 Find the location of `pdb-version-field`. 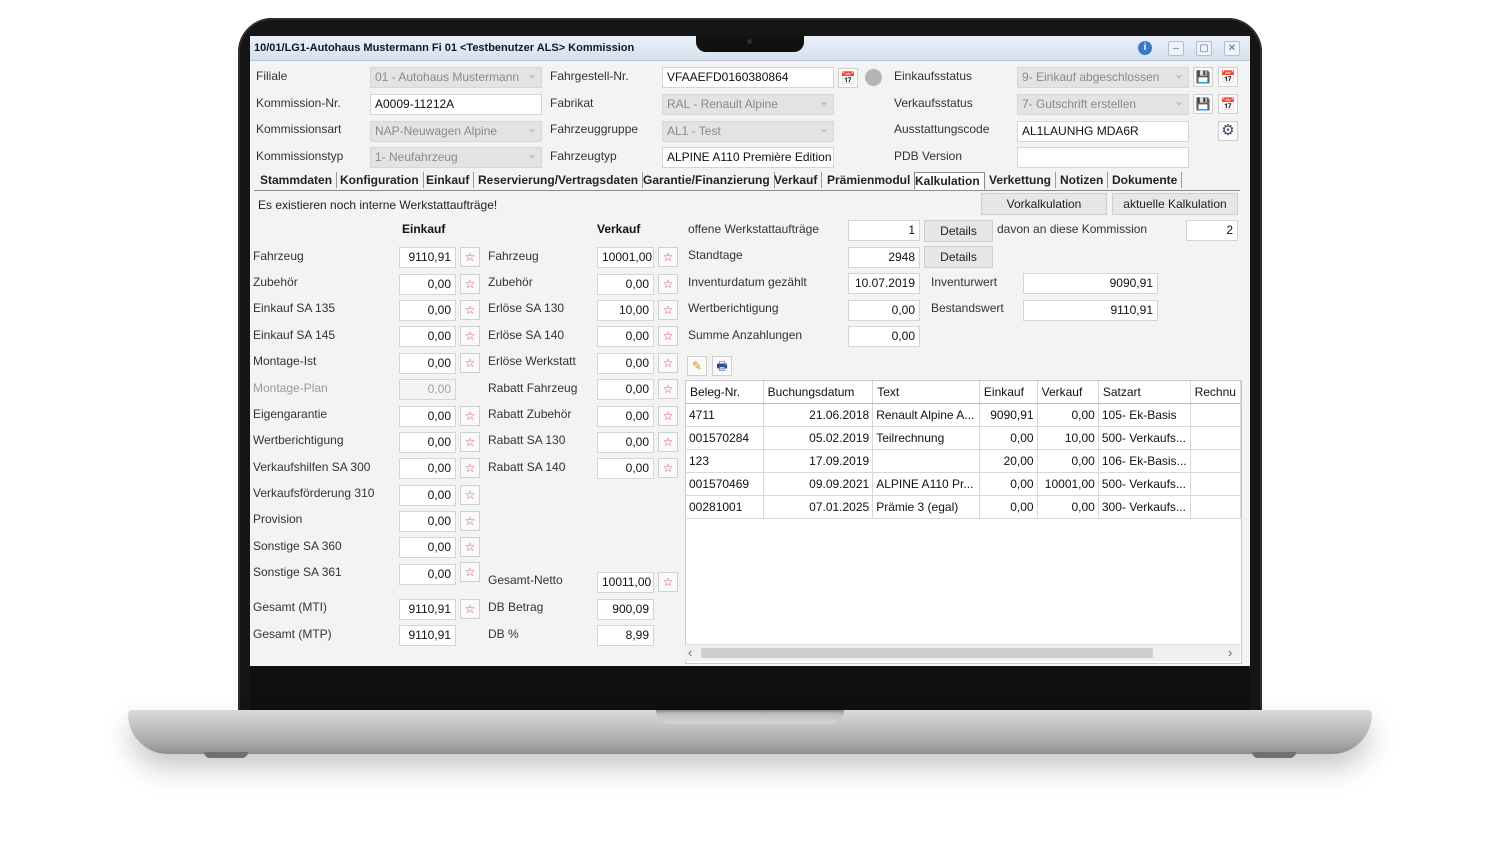

pdb-version-field is located at coordinates (1103, 157).